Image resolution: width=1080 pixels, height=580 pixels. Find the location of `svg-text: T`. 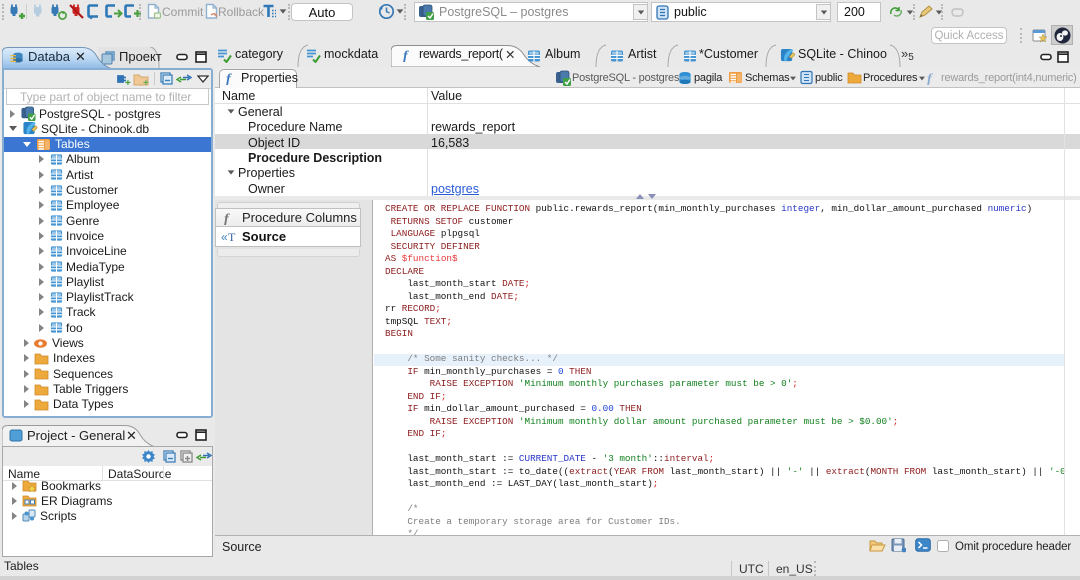

svg-text: T is located at coordinates (232, 236).